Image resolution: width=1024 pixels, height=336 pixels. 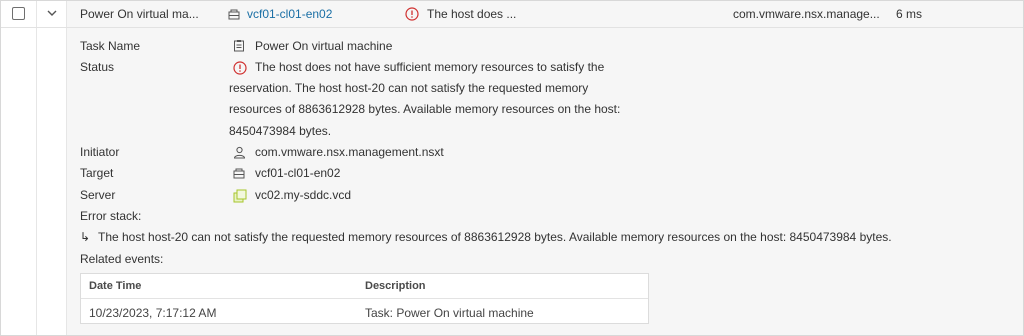 What do you see at coordinates (512, 27) in the screenshot?
I see `row-divider` at bounding box center [512, 27].